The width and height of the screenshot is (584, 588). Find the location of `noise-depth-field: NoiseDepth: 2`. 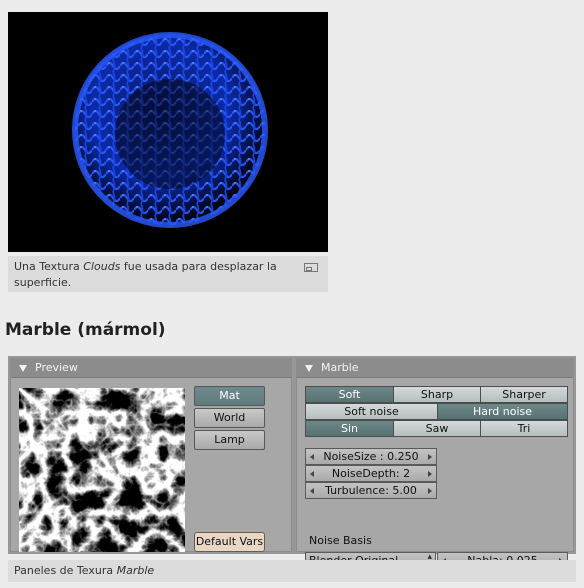

noise-depth-field: NoiseDepth: 2 is located at coordinates (371, 473).